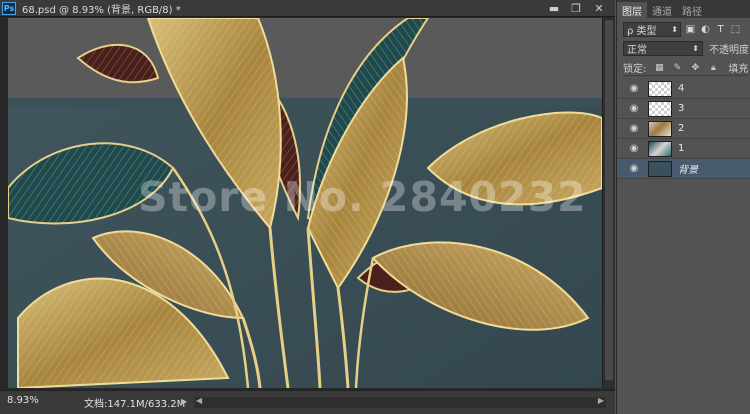  I want to click on layer-row: ◉ 1, so click(683, 149).